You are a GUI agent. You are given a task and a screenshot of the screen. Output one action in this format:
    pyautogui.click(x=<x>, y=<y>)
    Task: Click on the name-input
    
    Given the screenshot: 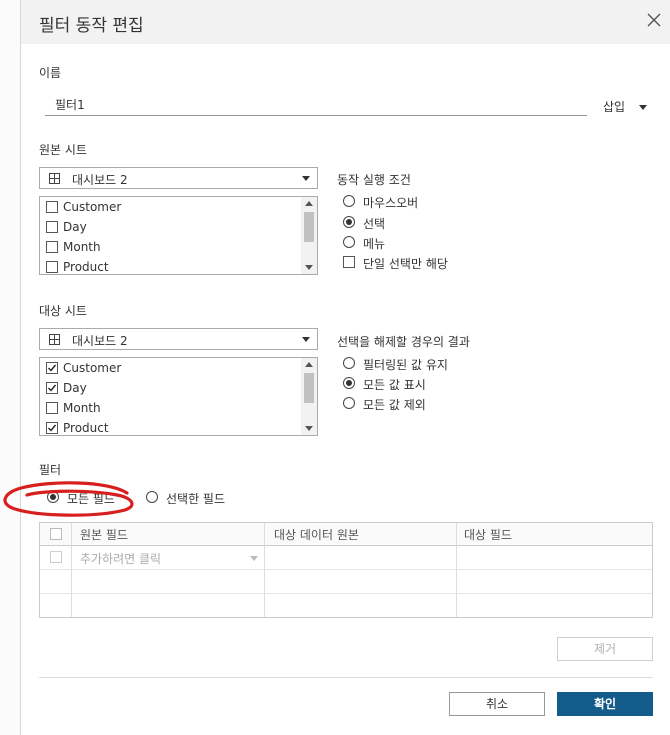 What is the action you would take?
    pyautogui.click(x=316, y=105)
    